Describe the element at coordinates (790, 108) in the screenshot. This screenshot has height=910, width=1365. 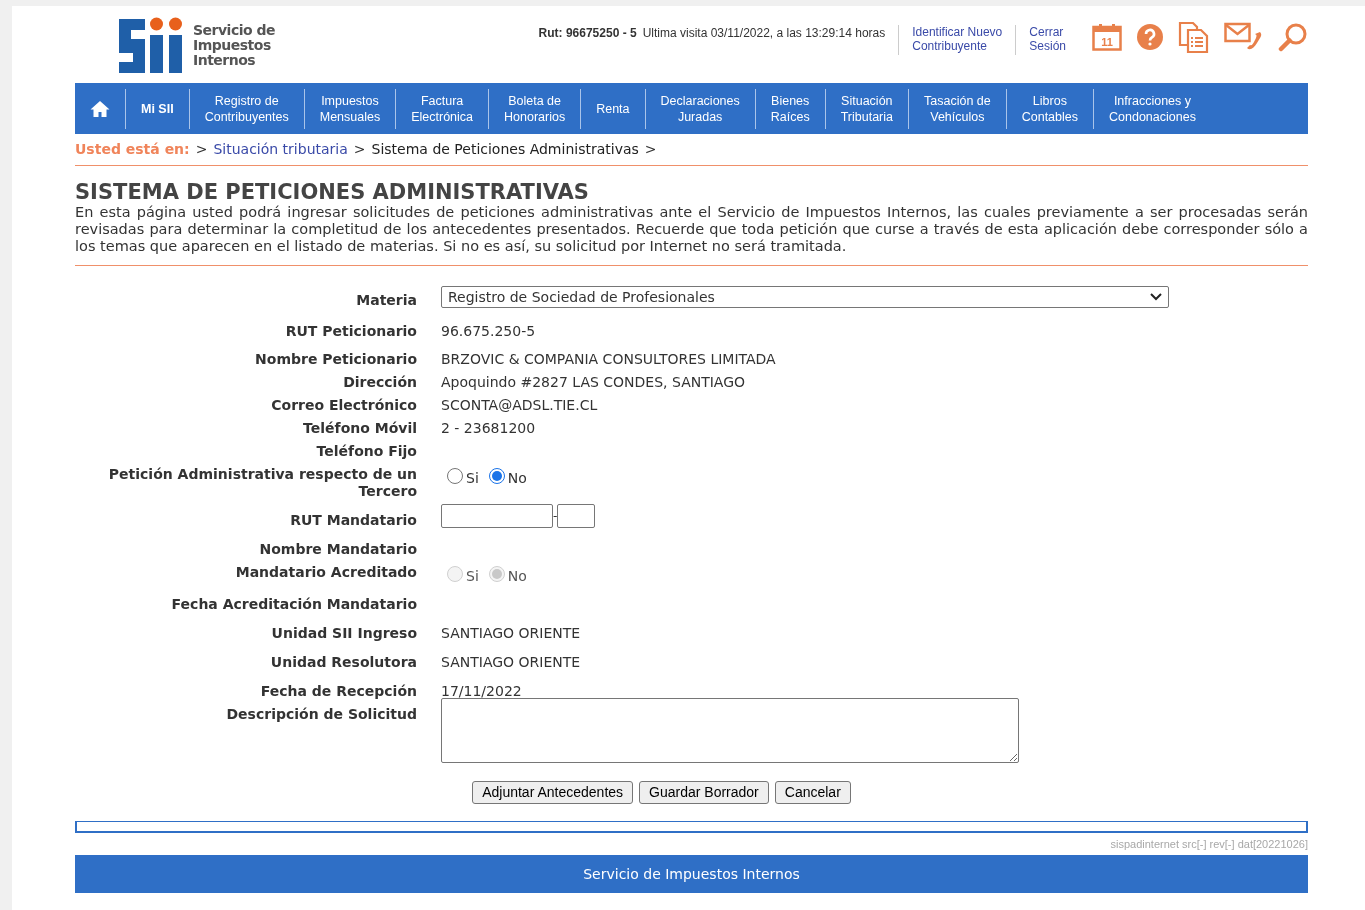
I see `nav-item: Bienes Raíces` at that location.